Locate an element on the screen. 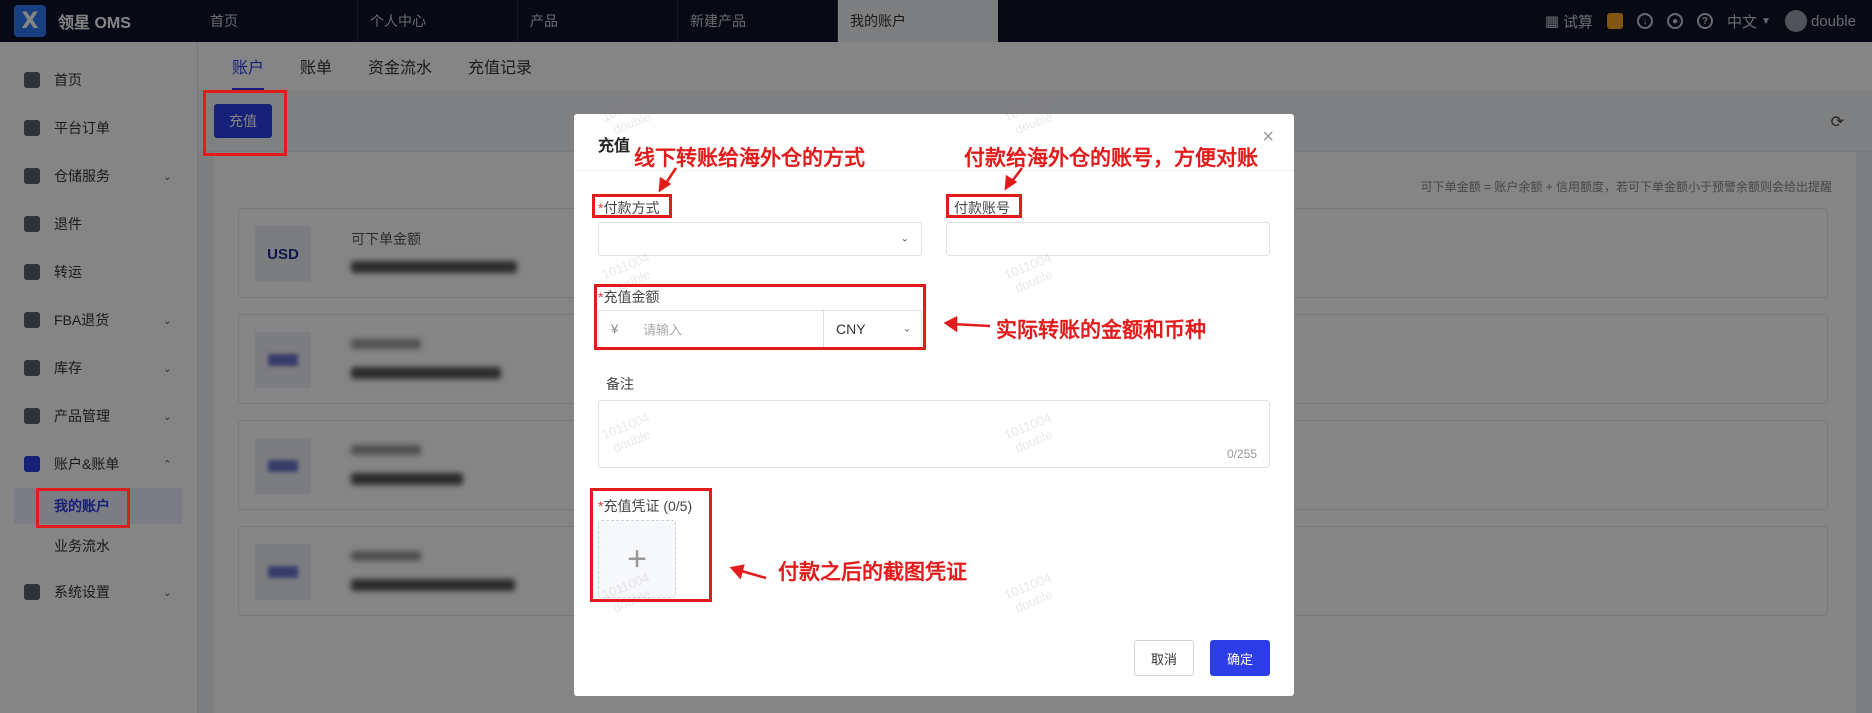 This screenshot has width=1872, height=713. annotation-arrows is located at coordinates (840, 373).